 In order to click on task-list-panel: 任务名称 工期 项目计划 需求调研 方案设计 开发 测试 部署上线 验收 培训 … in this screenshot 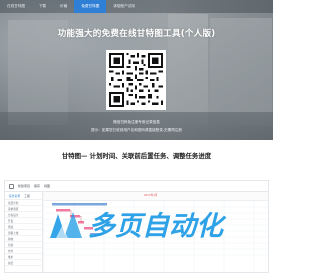, I will do `click(24, 232)`.